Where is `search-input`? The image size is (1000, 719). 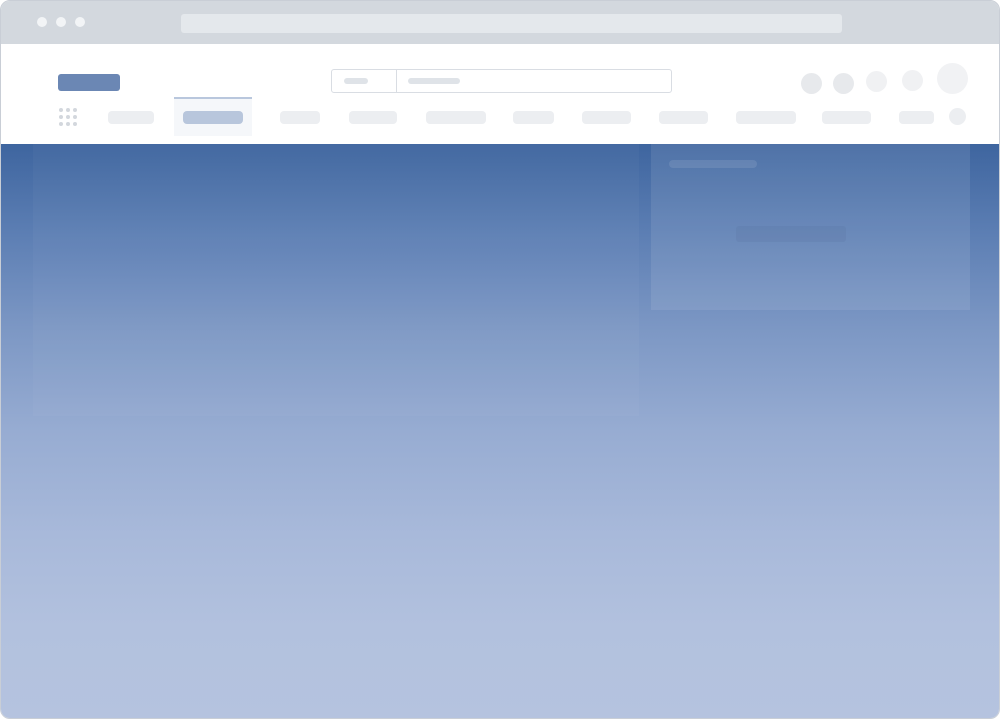
search-input is located at coordinates (434, 81).